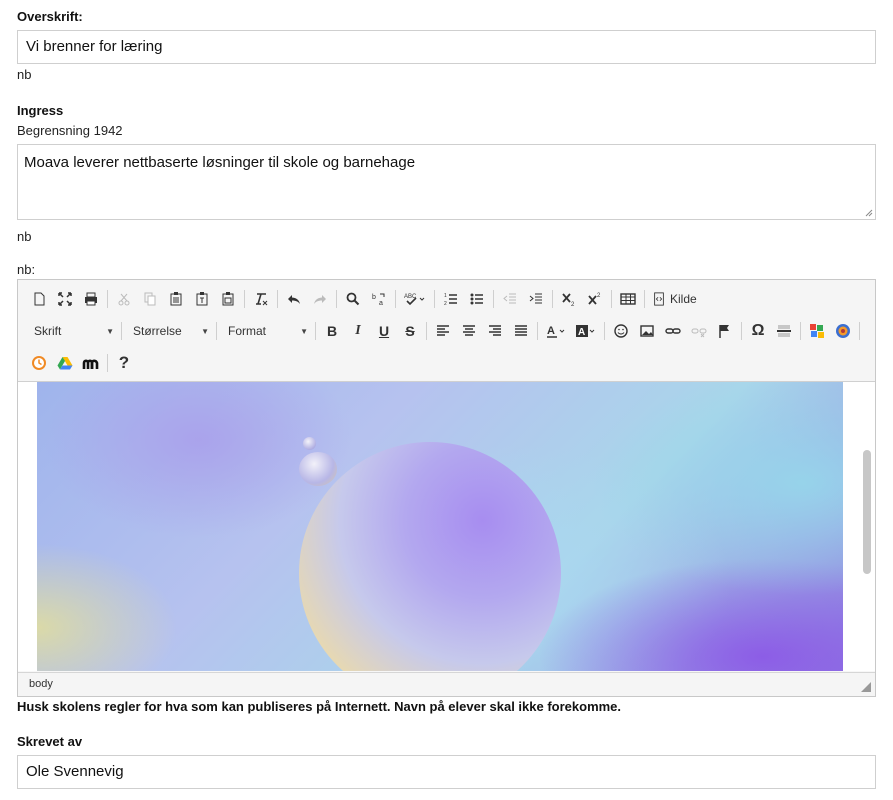 This screenshot has height=800, width=893. I want to click on author-input: Ole Svennevig, so click(446, 772).